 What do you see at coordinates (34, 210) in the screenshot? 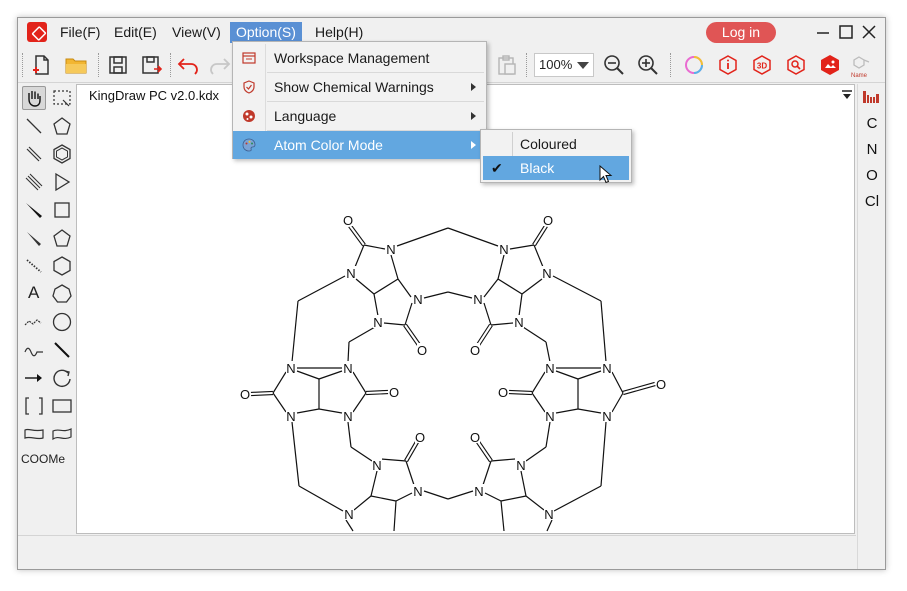
I see `wedge-bond-icon` at bounding box center [34, 210].